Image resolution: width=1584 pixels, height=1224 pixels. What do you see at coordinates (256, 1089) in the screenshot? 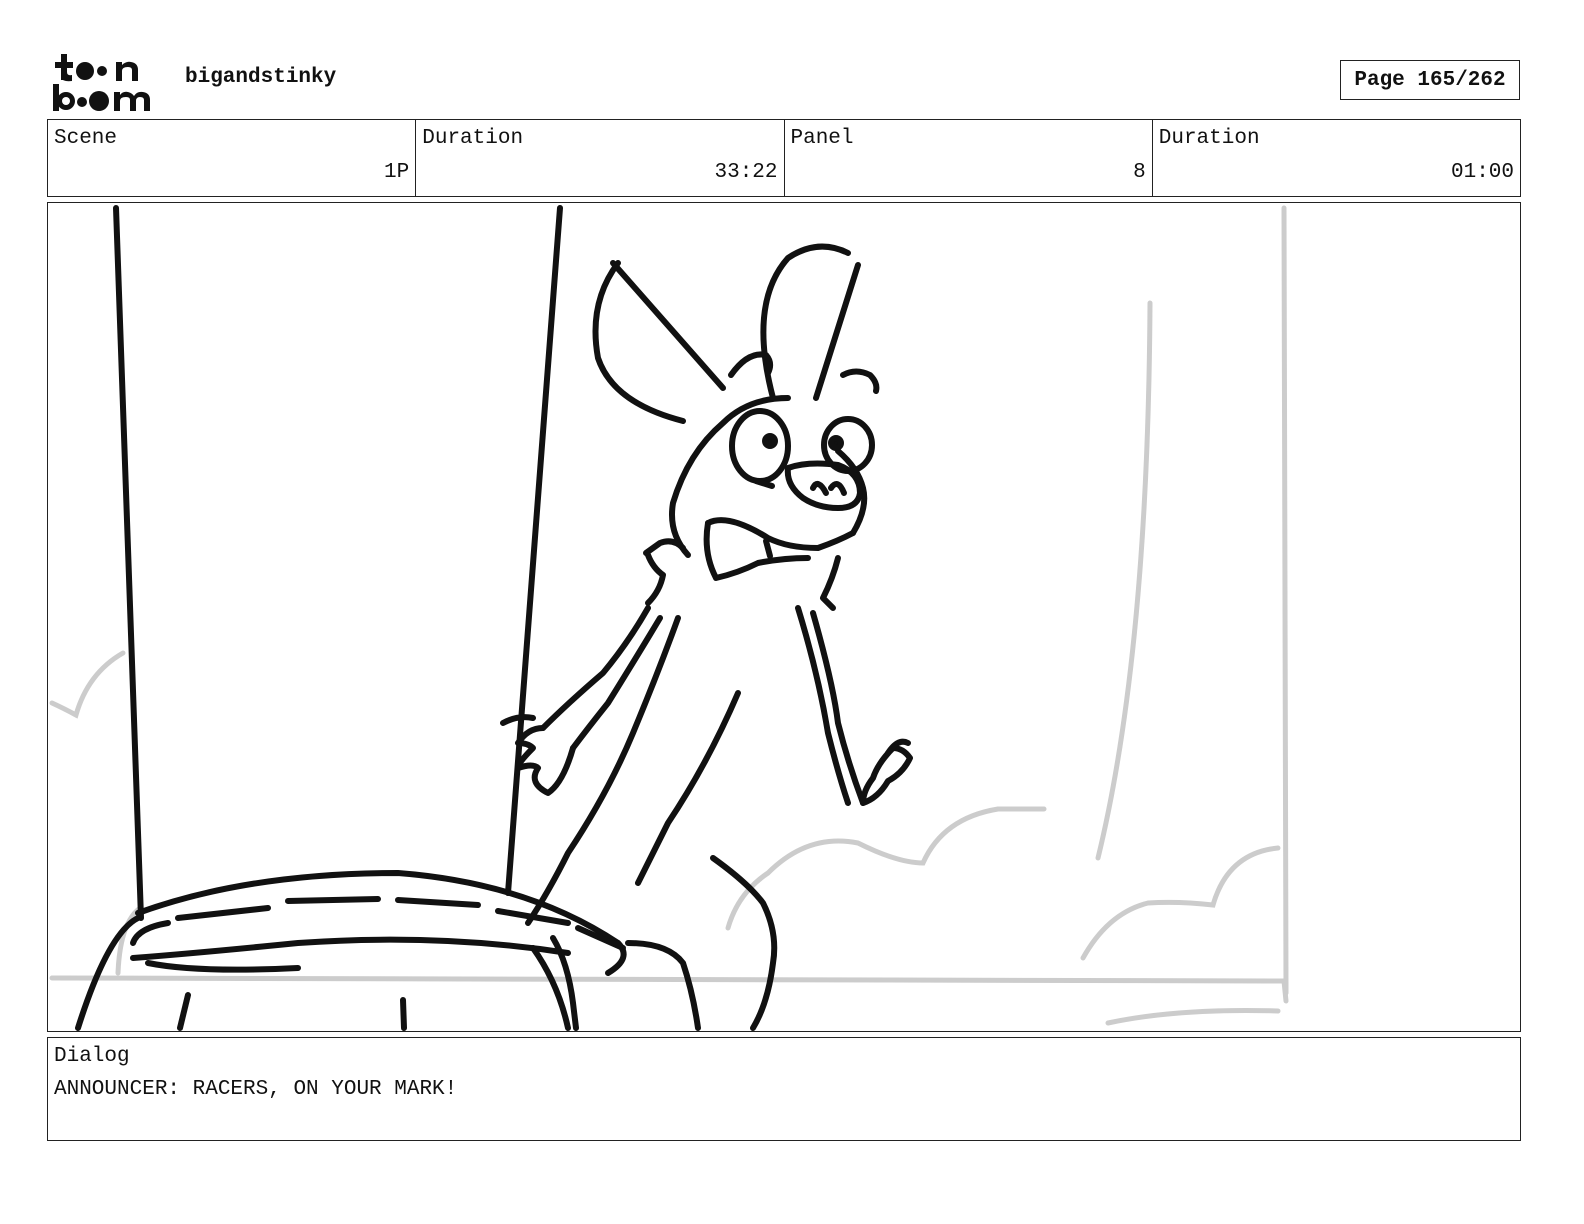
I see `dialog-text: ANNOUNCER: RACERS, ON YOUR MARK!` at bounding box center [256, 1089].